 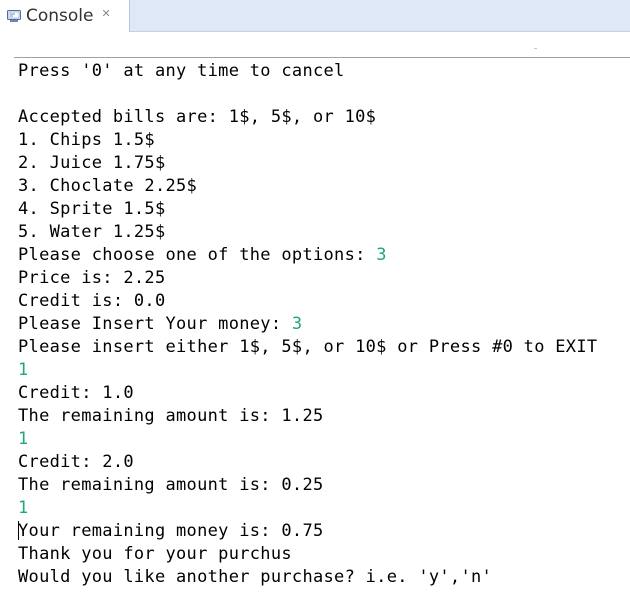 I want to click on console-line: The remaining amount is: 1.25, so click(x=323, y=416).